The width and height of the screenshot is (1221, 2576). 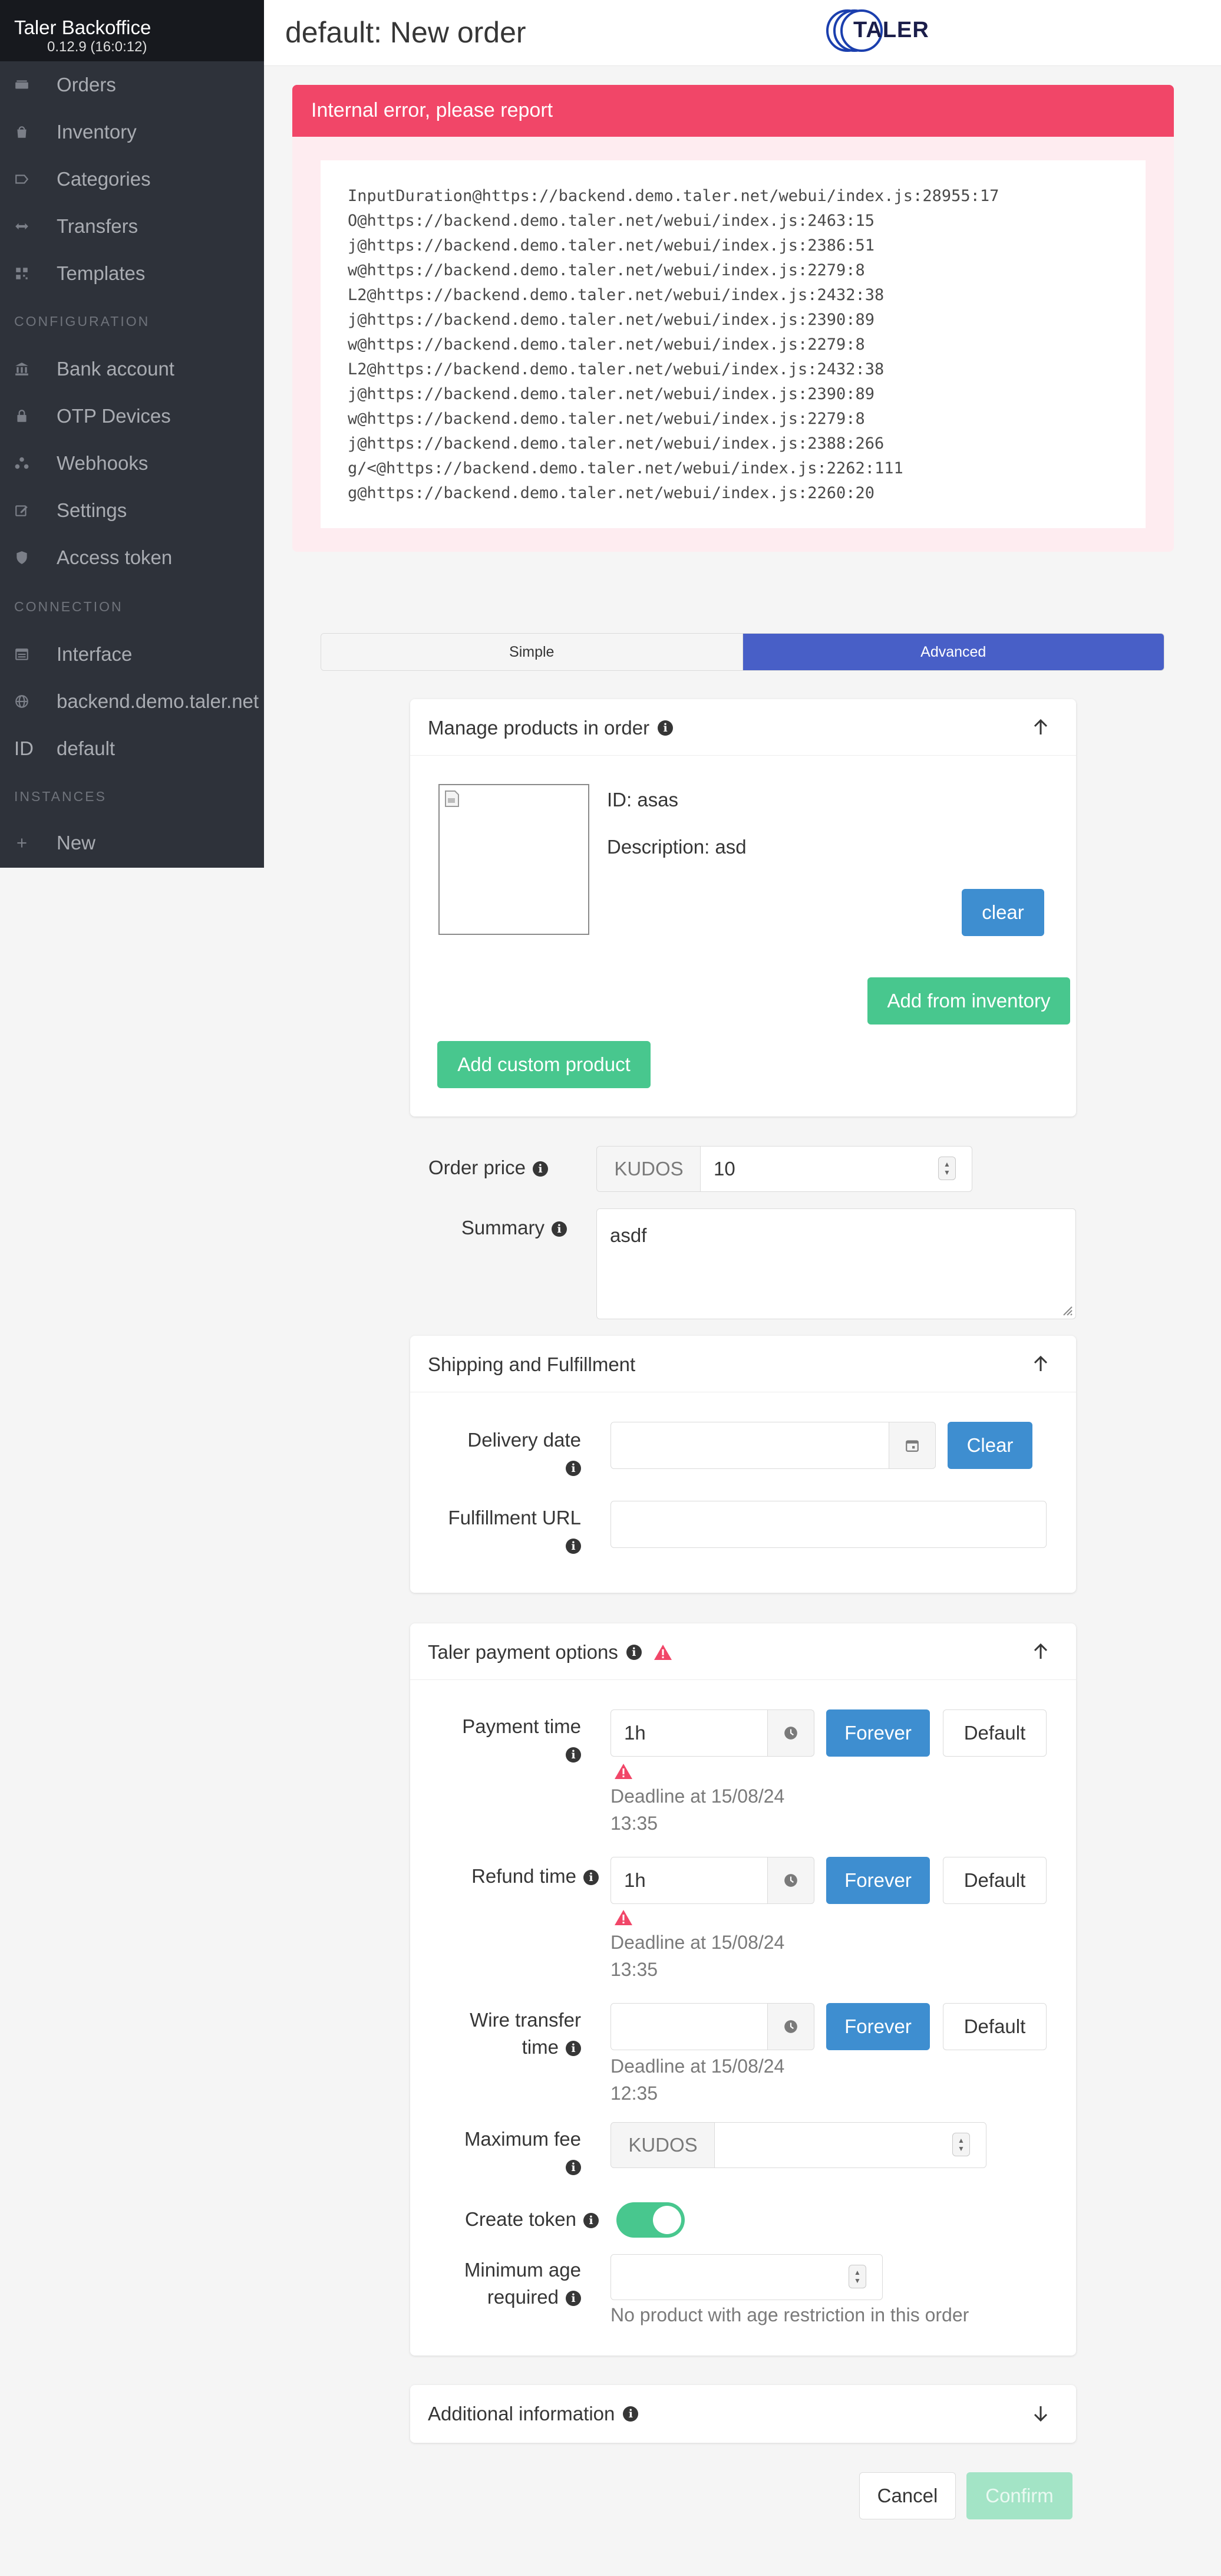 What do you see at coordinates (65, 85) in the screenshot?
I see `sidebar-item-orders: Orders` at bounding box center [65, 85].